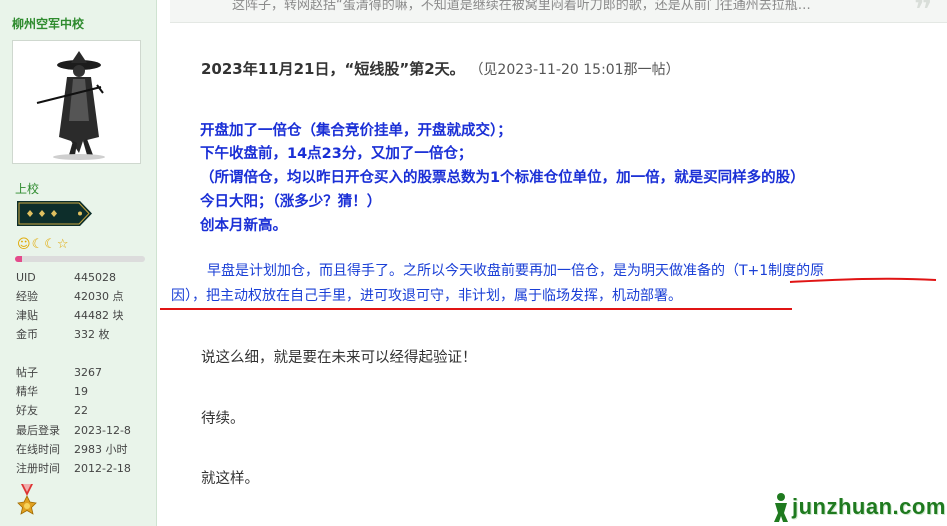  What do you see at coordinates (26, 277) in the screenshot?
I see `stat-label: UID` at bounding box center [26, 277].